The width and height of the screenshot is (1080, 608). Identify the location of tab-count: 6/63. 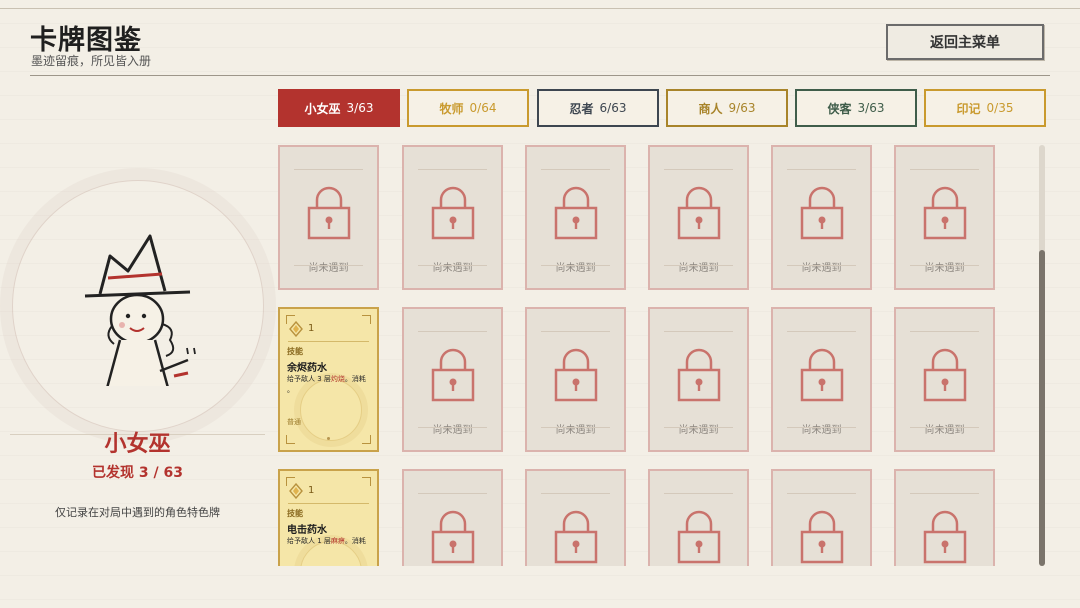
(613, 108).